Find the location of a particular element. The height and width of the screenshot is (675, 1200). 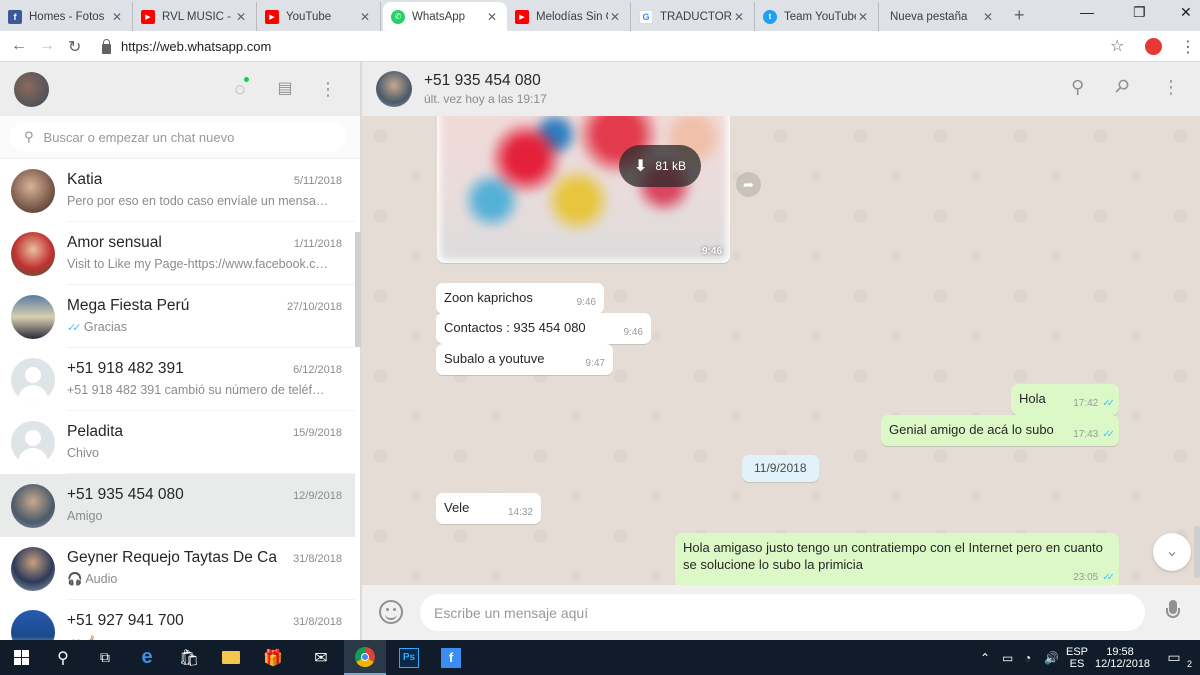

volume-icon: 🔊 is located at coordinates (1051, 657).